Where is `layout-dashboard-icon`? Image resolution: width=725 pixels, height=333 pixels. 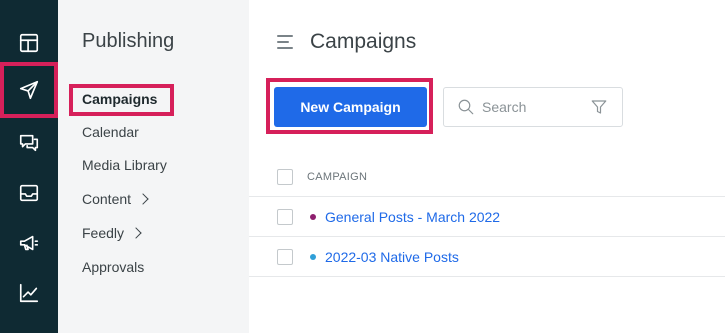
layout-dashboard-icon is located at coordinates (29, 43).